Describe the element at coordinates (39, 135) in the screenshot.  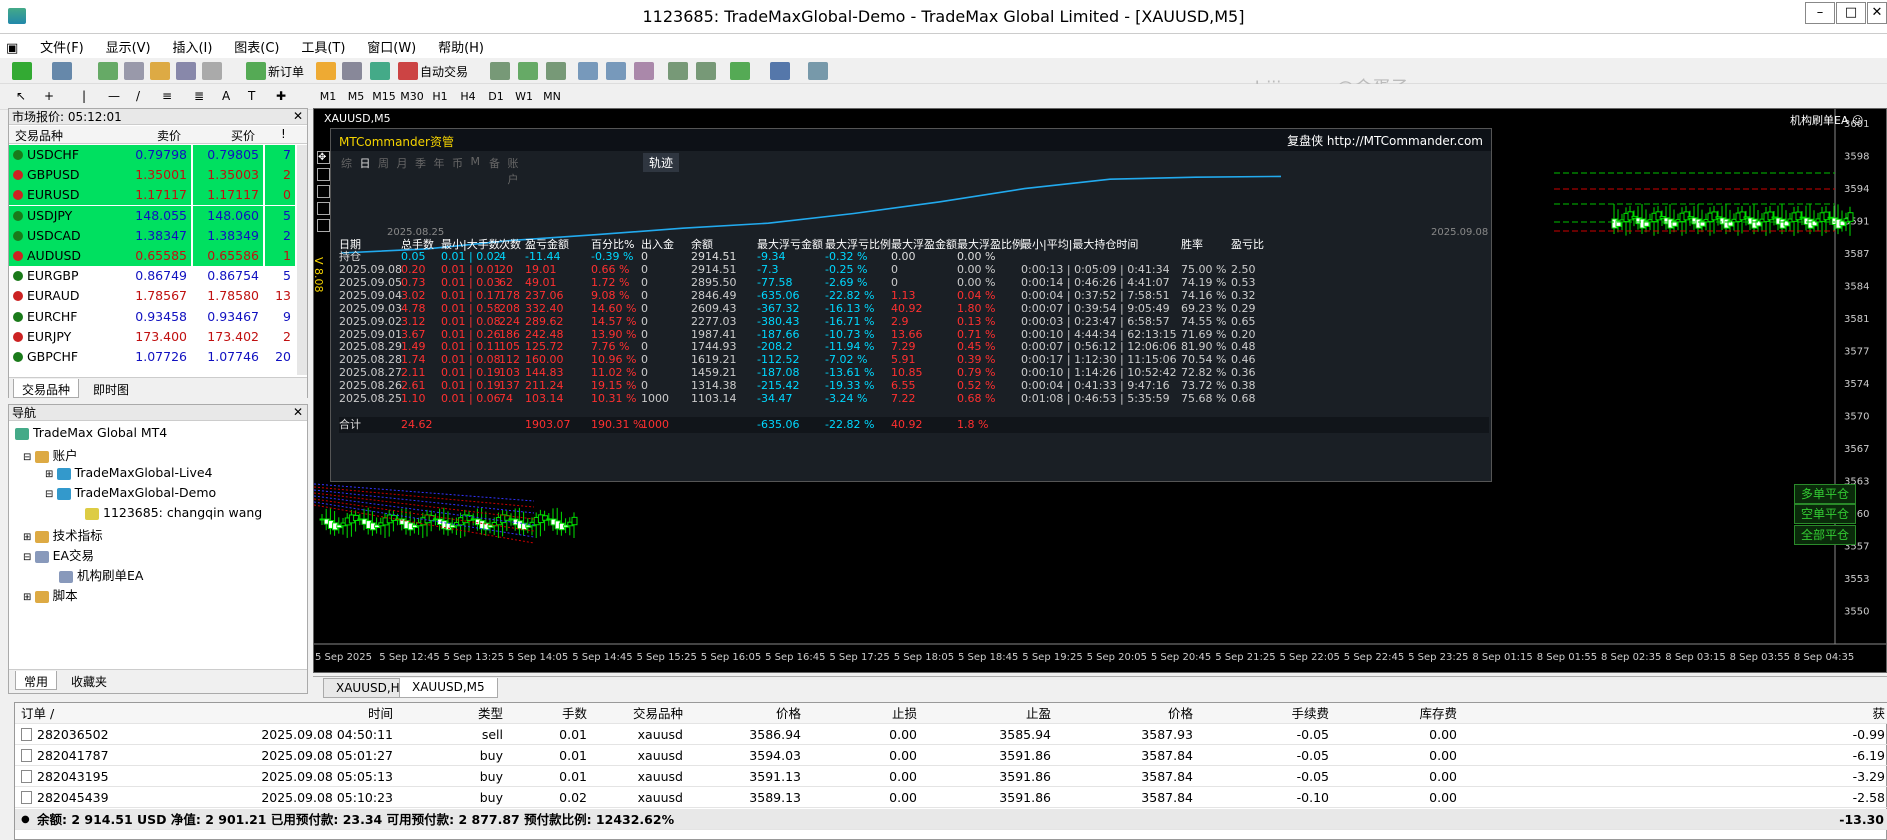
I see `col-symbol: 交易品种` at that location.